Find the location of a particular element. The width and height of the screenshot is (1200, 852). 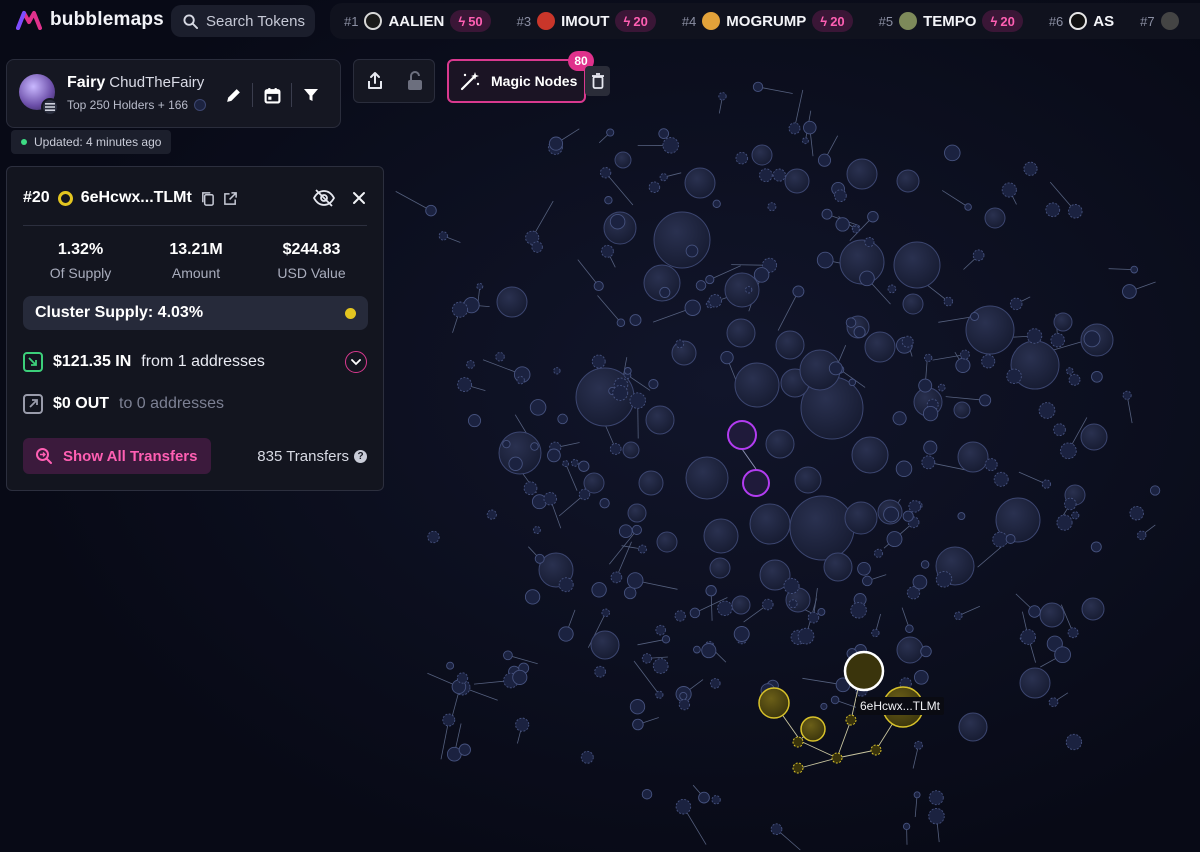

trending-item: #6 AS is located at coordinates (1081, 21).